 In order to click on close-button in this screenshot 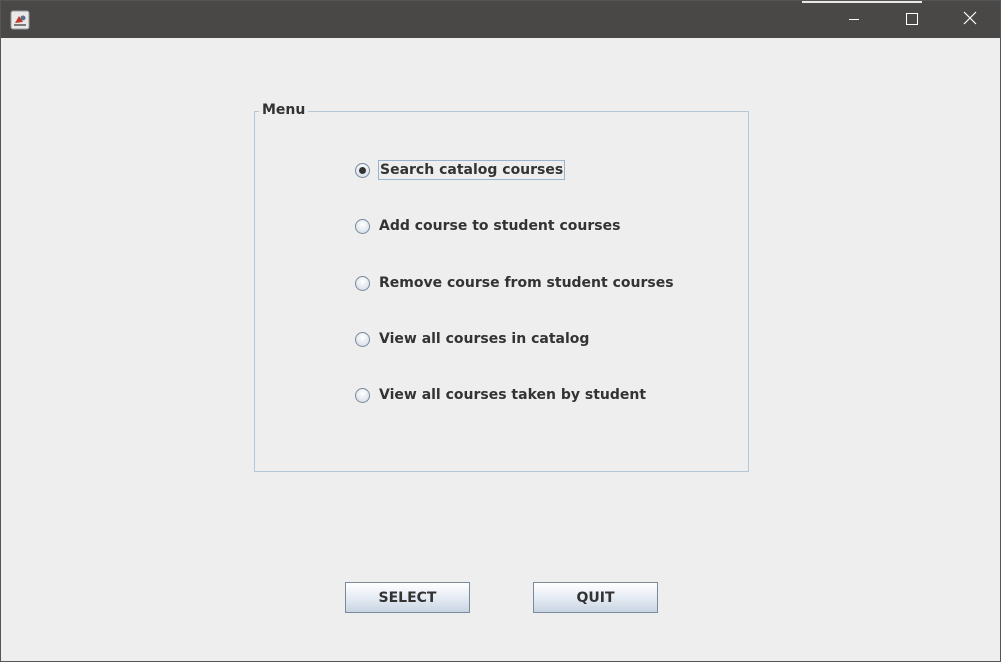, I will do `click(970, 19)`.